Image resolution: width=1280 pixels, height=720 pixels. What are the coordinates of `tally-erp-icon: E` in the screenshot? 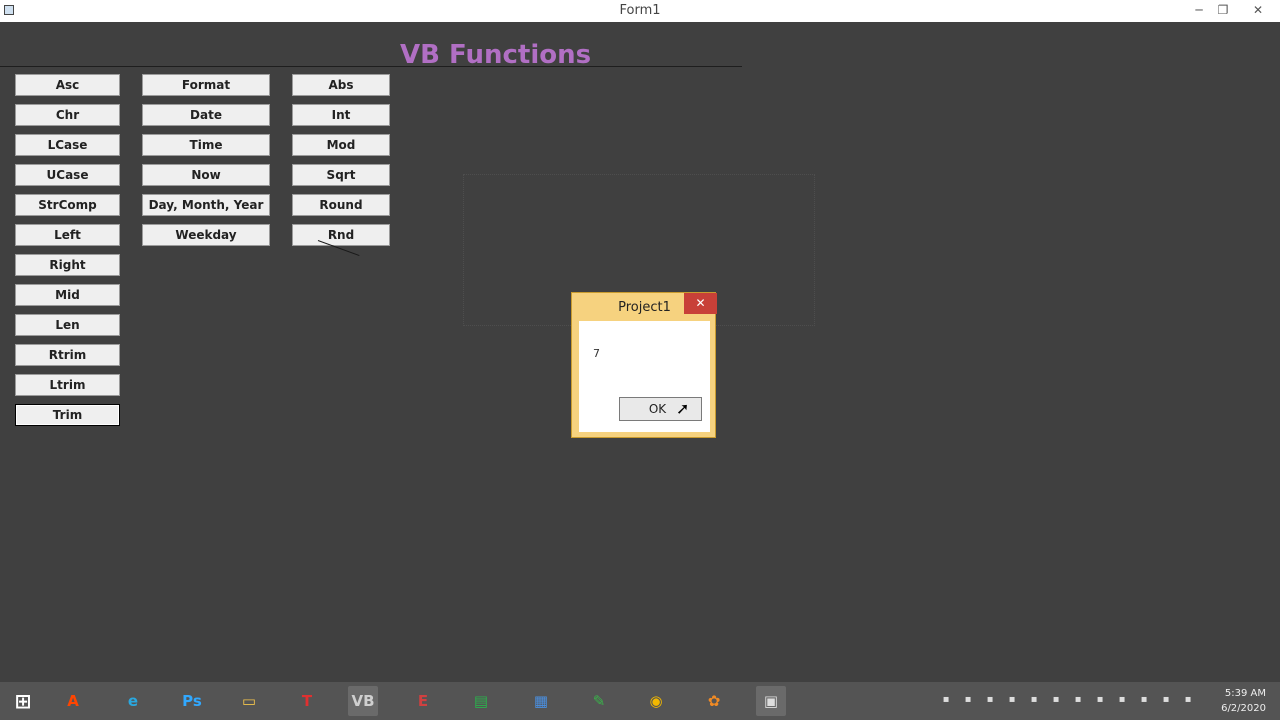 It's located at (423, 701).